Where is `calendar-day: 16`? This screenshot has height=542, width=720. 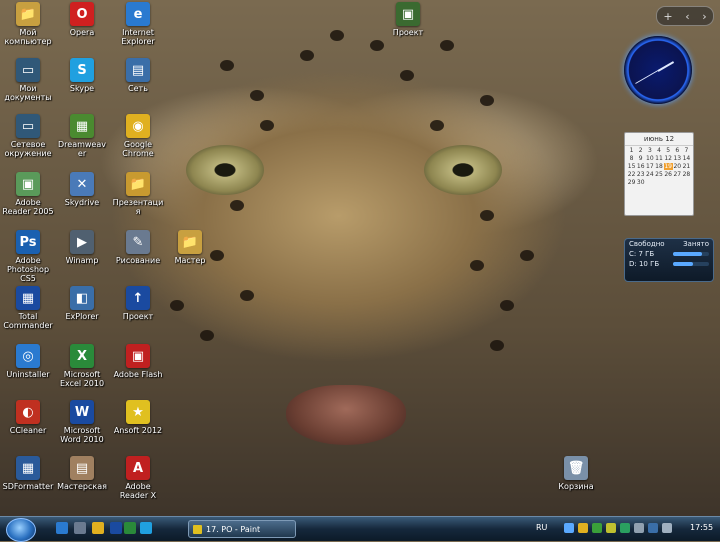
calendar-day: 16 is located at coordinates (640, 166).